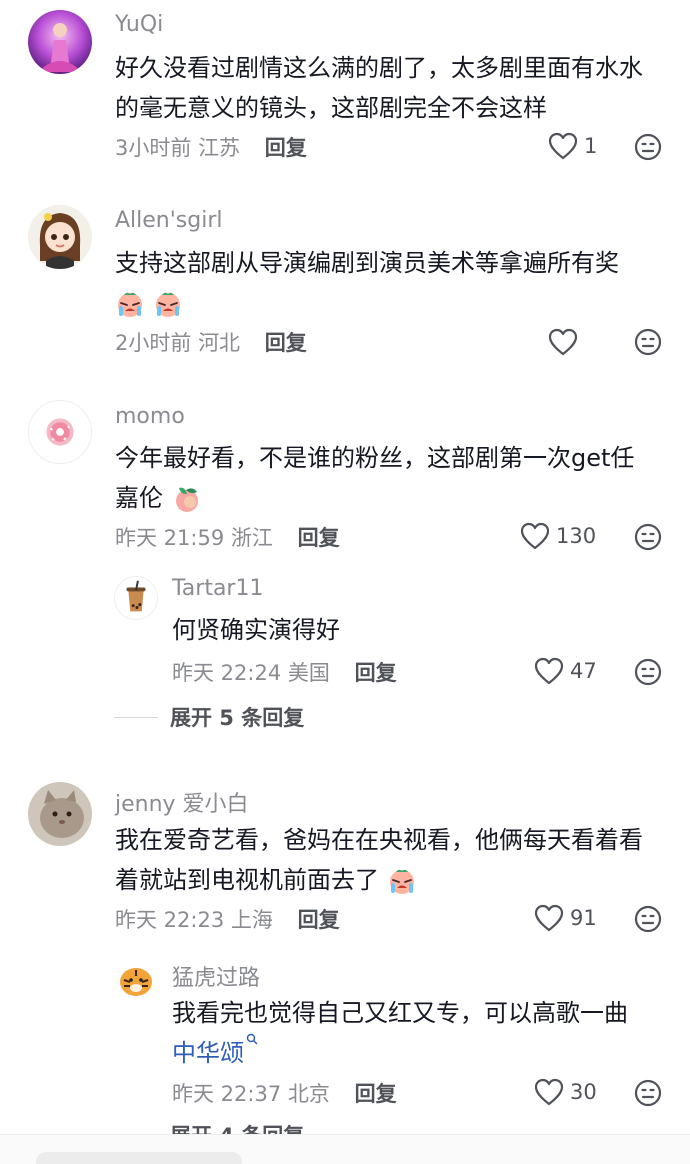 The width and height of the screenshot is (690, 1164). I want to click on reply-meta: 昨天 22:24 美国 回复, so click(284, 672).